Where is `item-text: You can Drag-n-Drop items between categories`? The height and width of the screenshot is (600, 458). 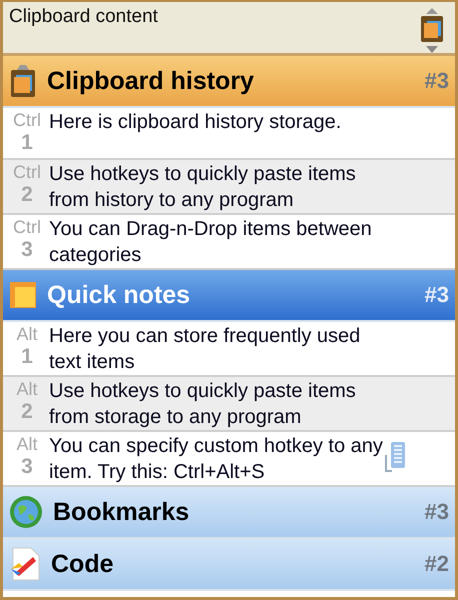
item-text: You can Drag-n-Drop items between categories is located at coordinates (211, 242).